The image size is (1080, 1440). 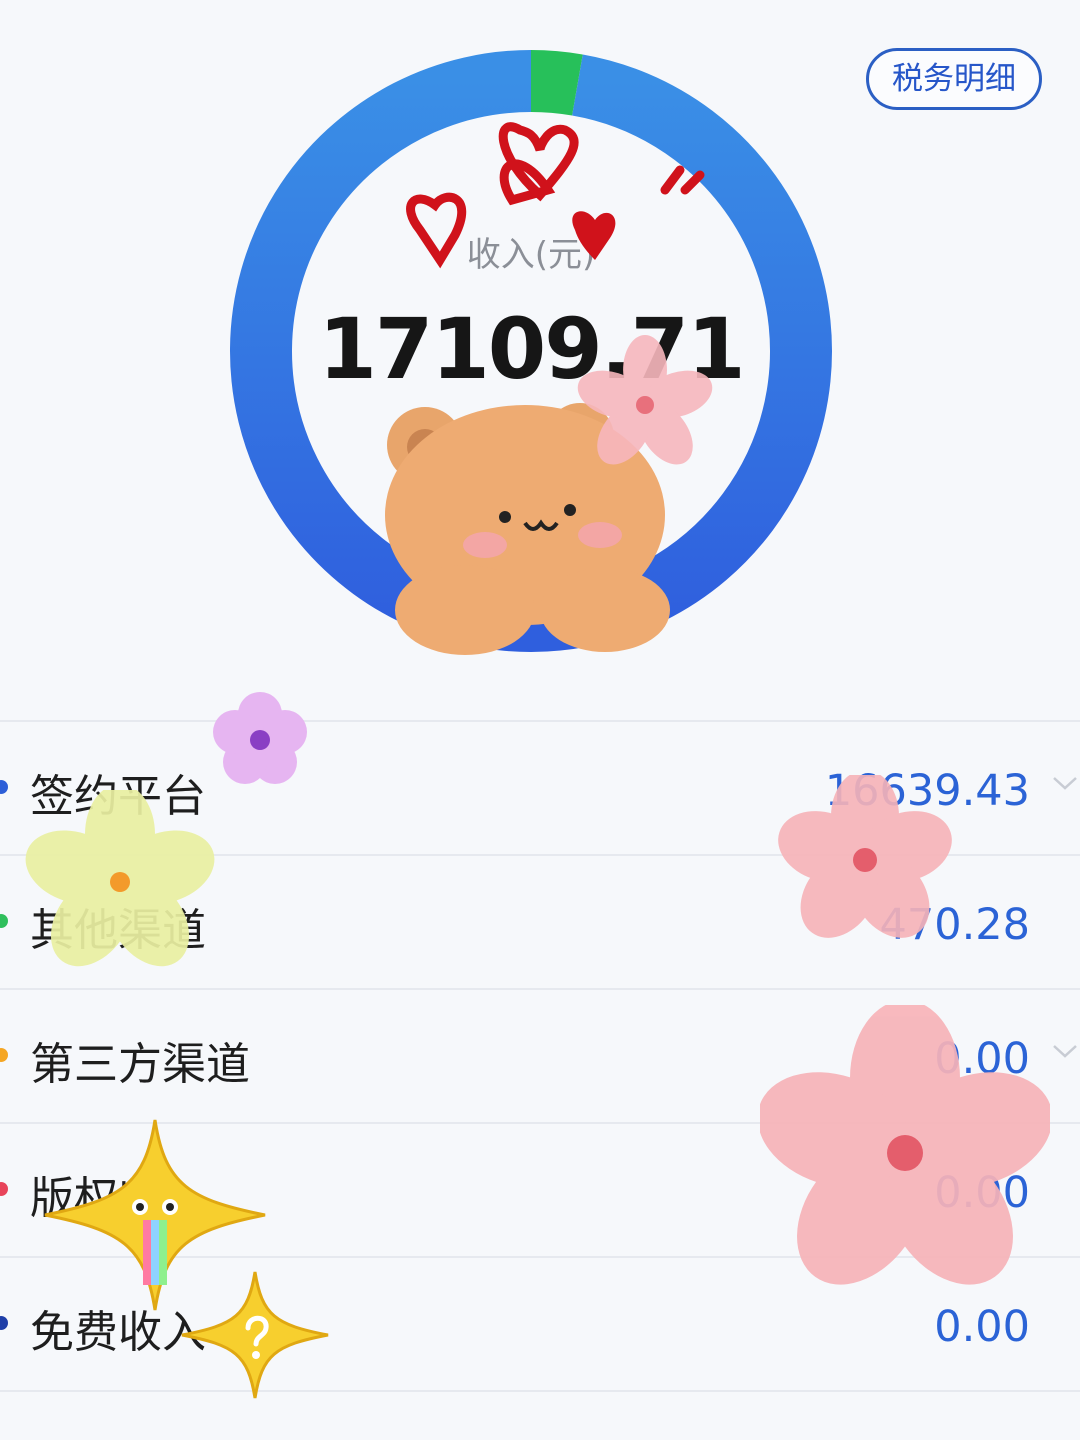 I want to click on row-label: 版权收入, so click(x=118, y=1198).